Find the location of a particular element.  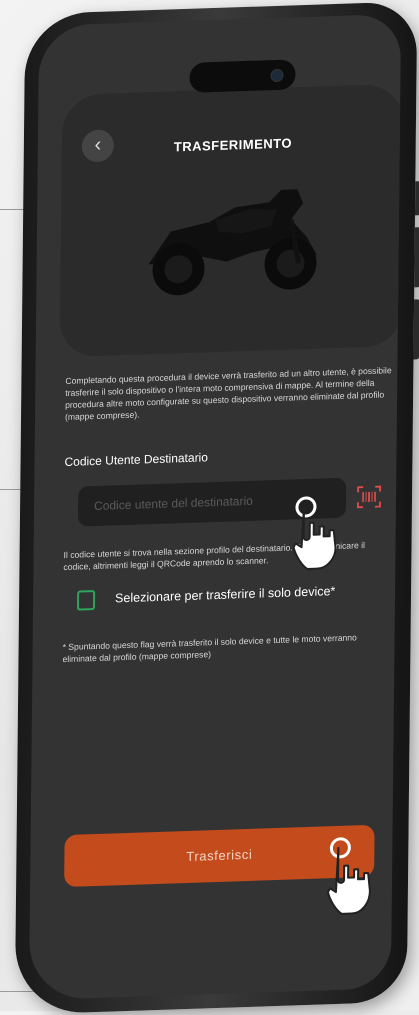

qrcode-scan-icon is located at coordinates (369, 496).